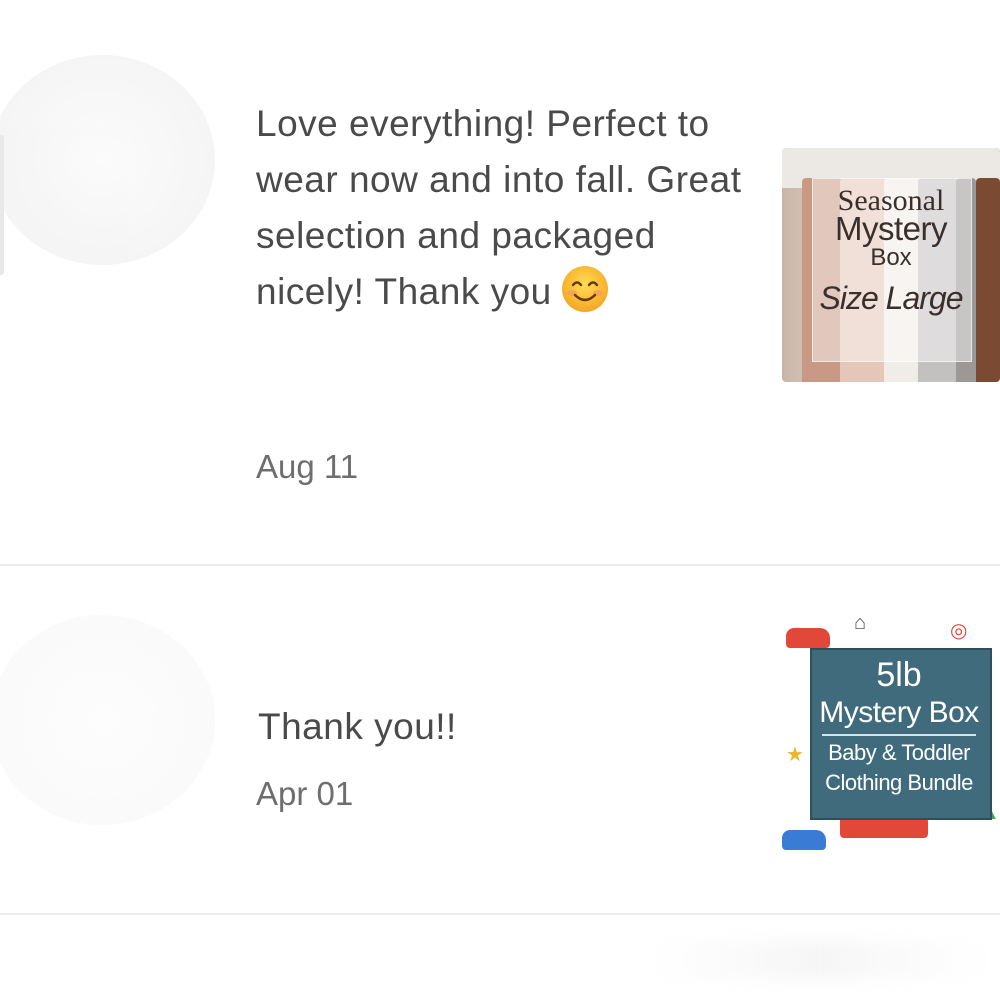 The width and height of the screenshot is (1000, 1000). I want to click on star-doodle-icon: ★, so click(795, 755).